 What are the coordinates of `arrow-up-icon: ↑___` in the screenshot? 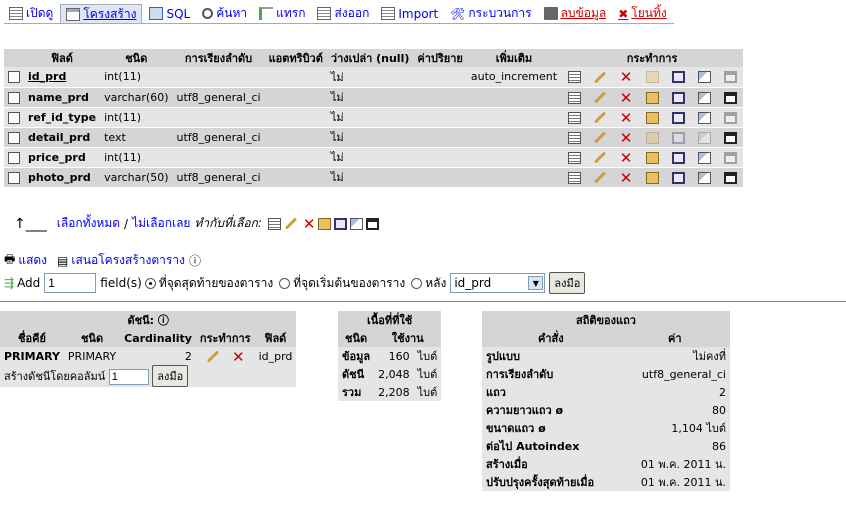 It's located at (30, 223).